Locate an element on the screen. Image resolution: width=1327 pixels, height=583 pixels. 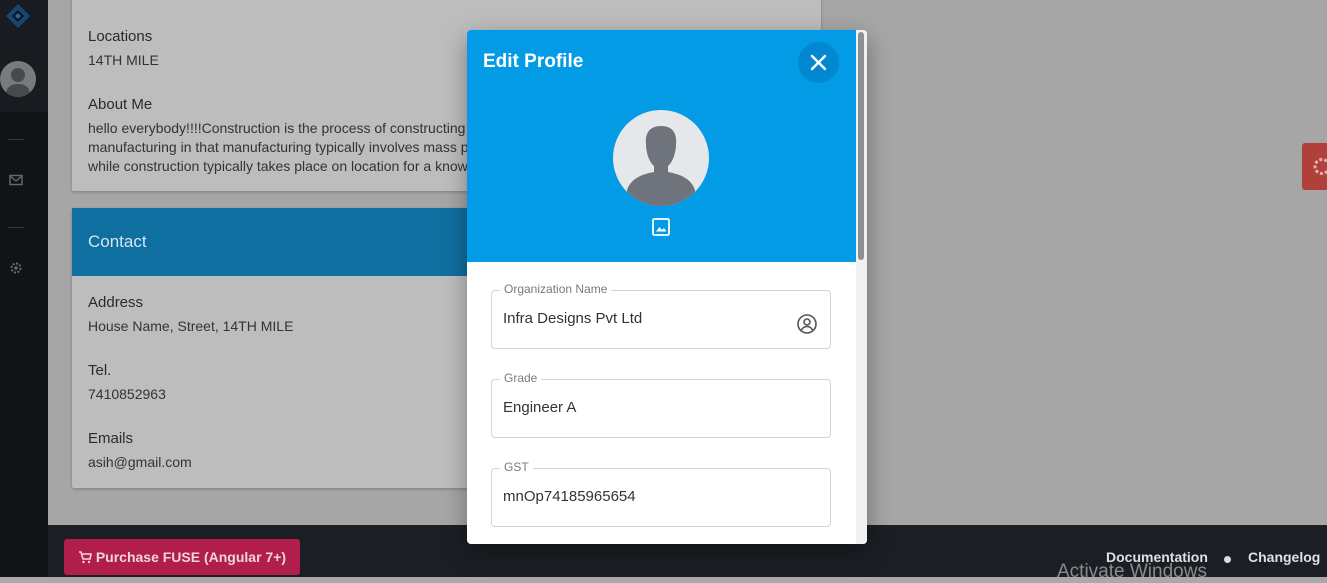
cart-icon is located at coordinates (85, 557).